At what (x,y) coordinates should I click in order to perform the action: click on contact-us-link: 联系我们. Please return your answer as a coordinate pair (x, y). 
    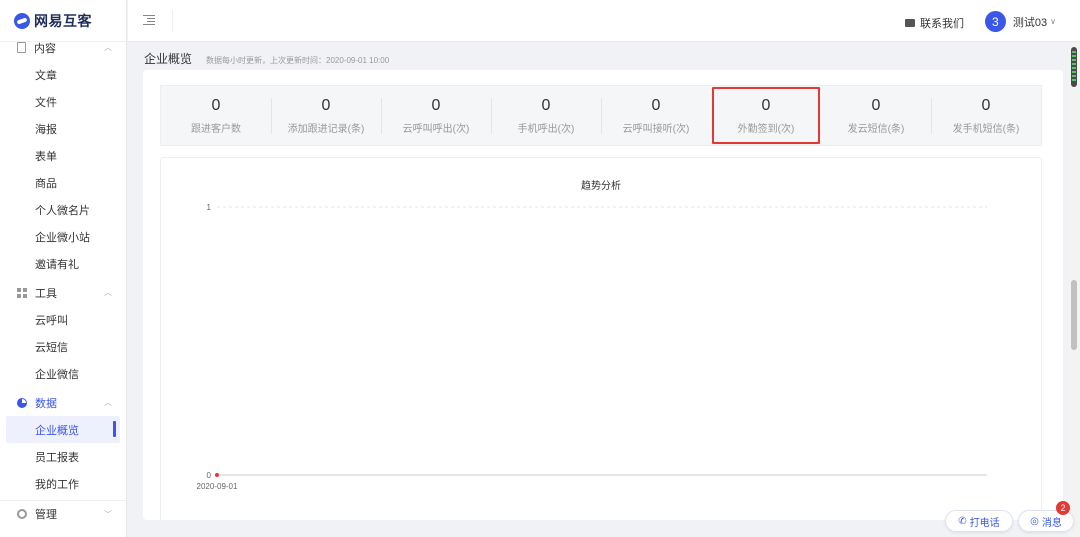
    Looking at the image, I should click on (934, 23).